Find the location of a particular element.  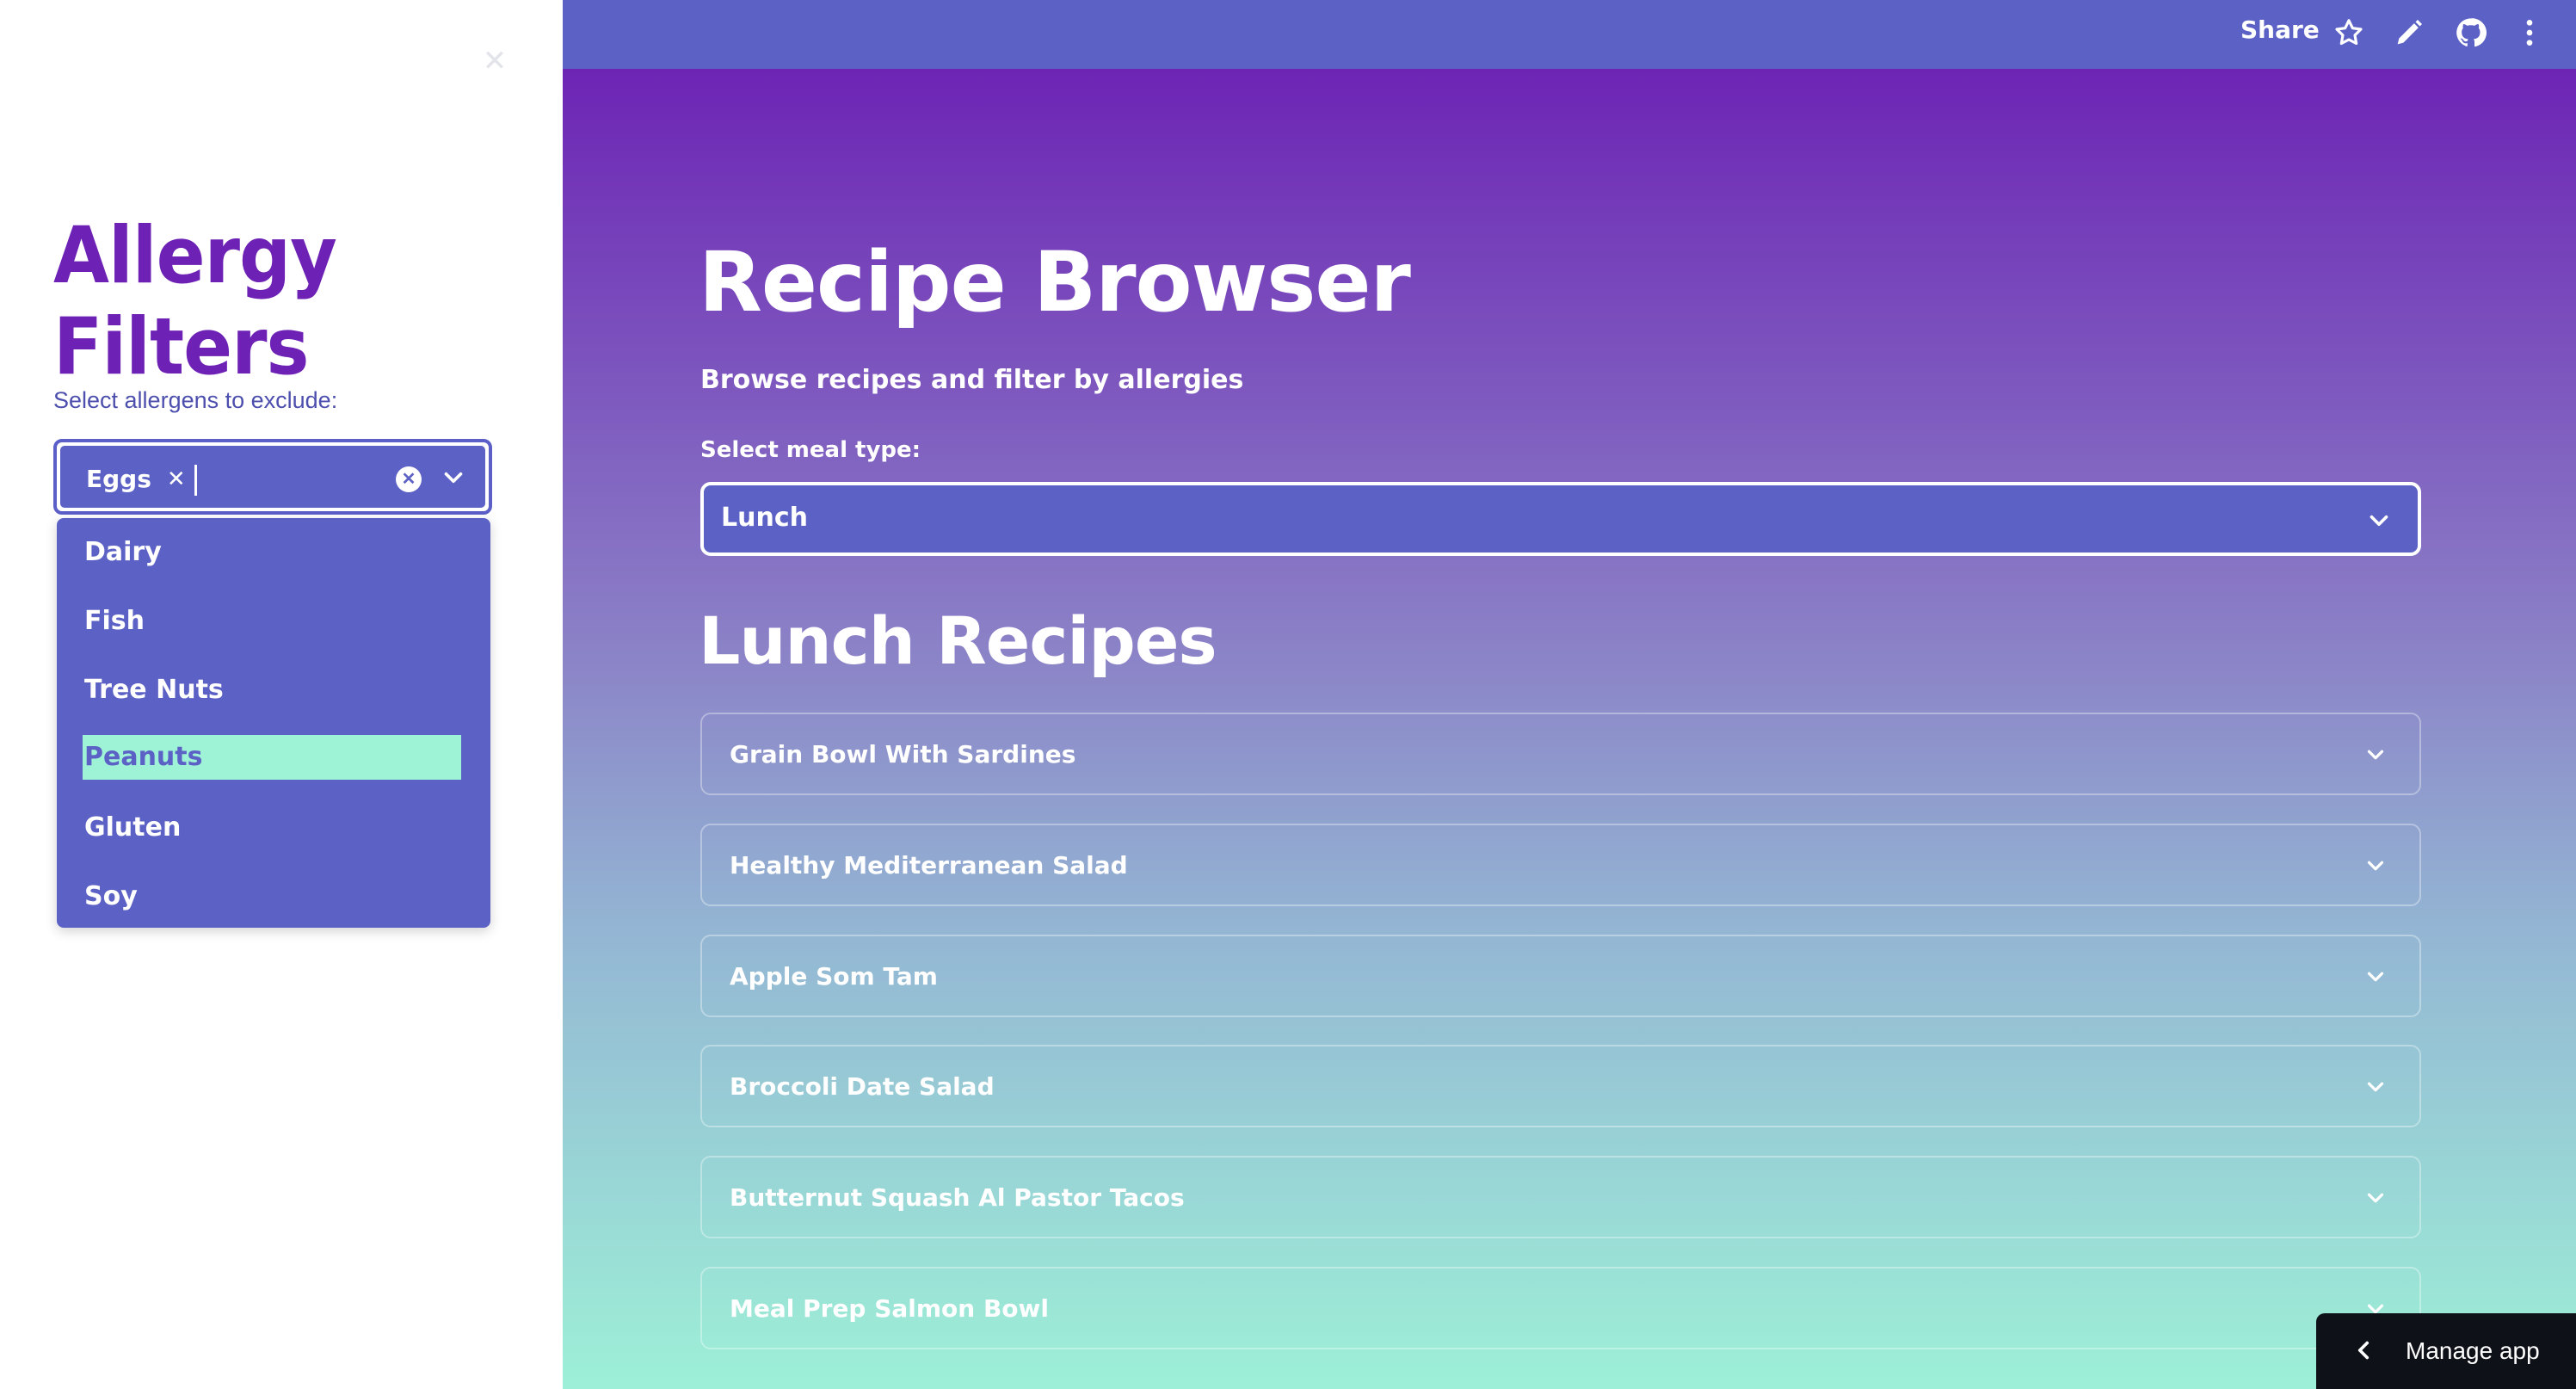

recipe-expander: Grain Bowl With Sardines is located at coordinates (1560, 754).